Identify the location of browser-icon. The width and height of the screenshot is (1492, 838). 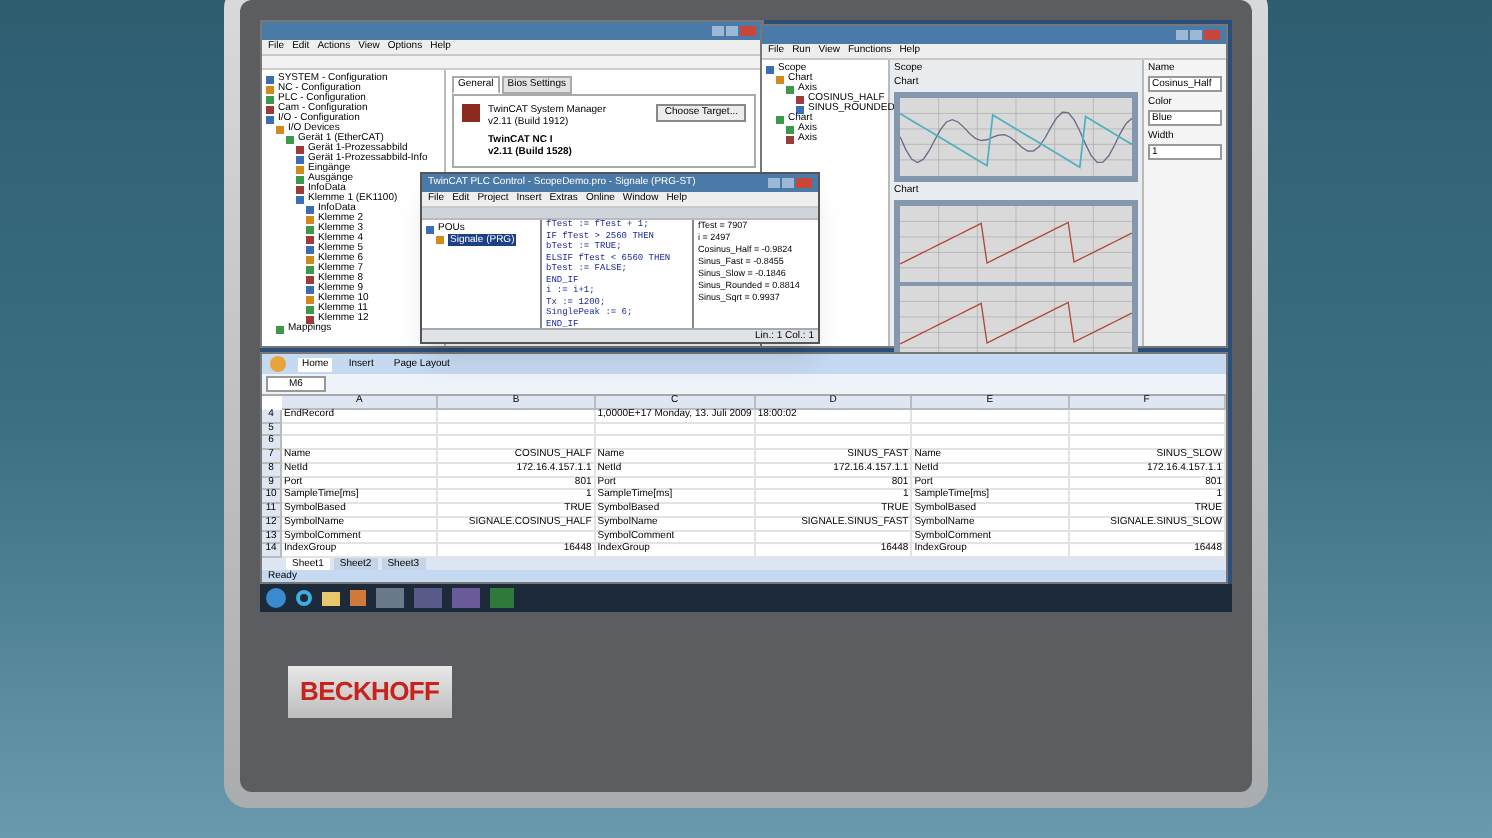
(304, 598).